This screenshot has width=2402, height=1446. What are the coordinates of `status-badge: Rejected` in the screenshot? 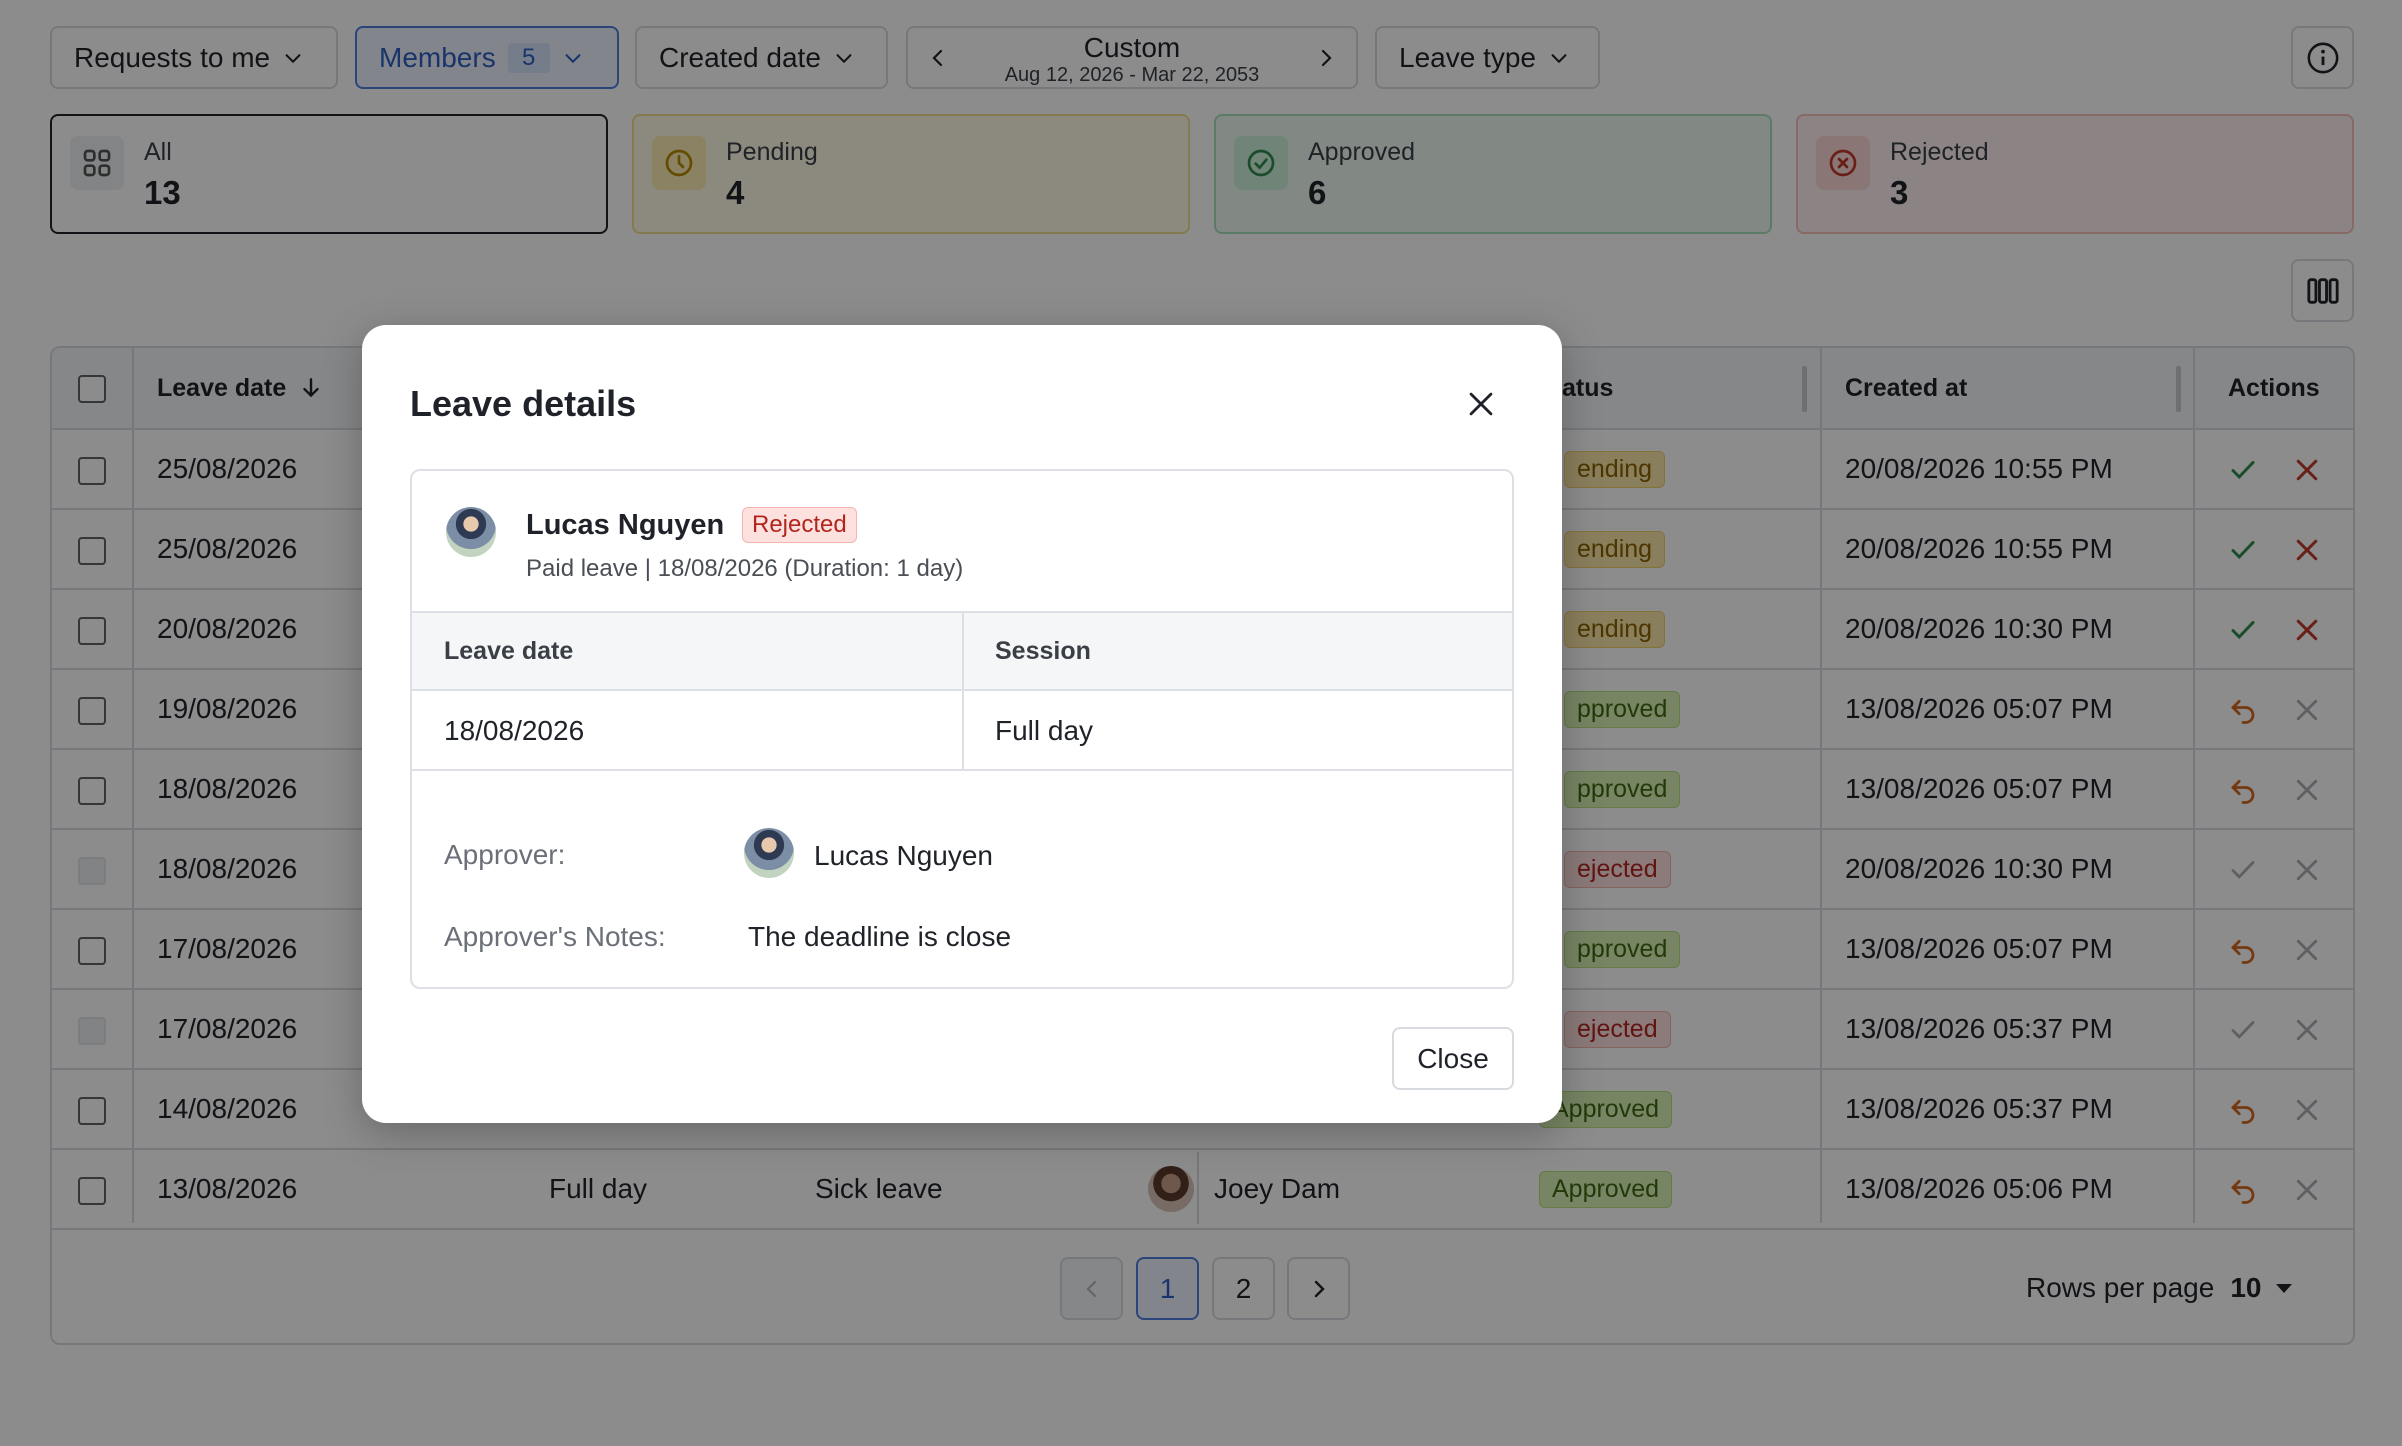 It's located at (799, 525).